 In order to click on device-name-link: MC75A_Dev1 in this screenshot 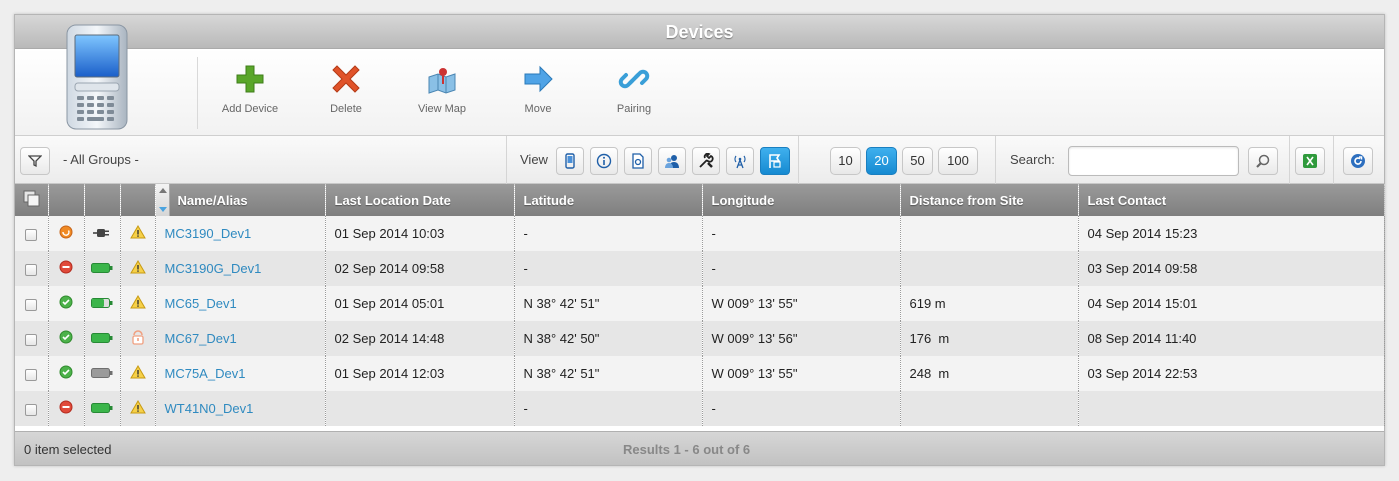, I will do `click(205, 373)`.